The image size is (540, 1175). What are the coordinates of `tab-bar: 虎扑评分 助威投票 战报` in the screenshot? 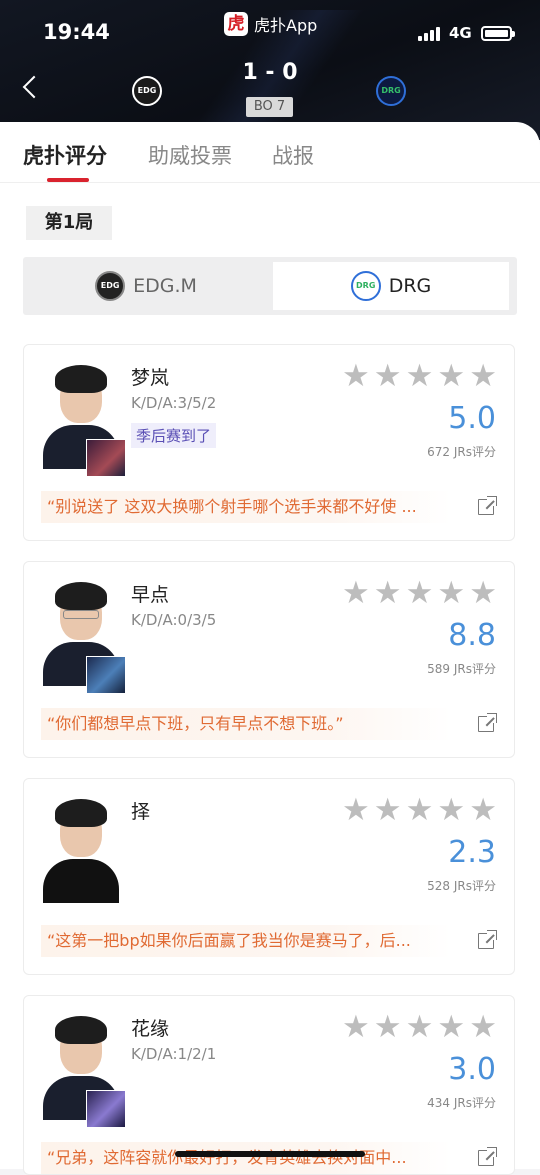 It's located at (270, 152).